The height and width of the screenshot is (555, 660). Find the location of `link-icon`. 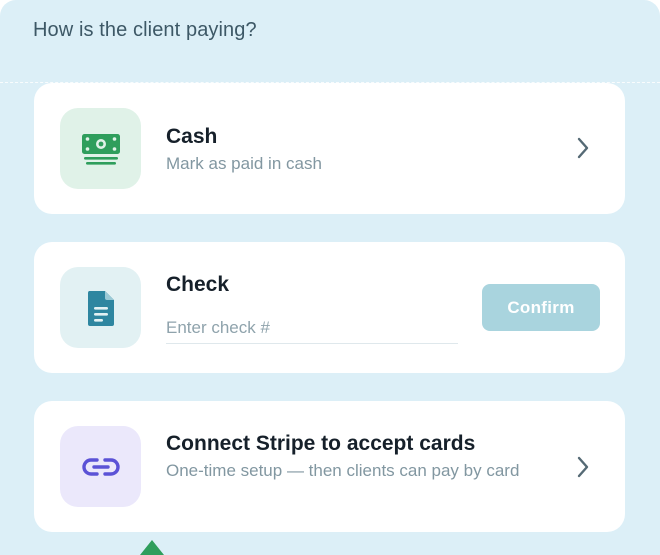

link-icon is located at coordinates (100, 466).